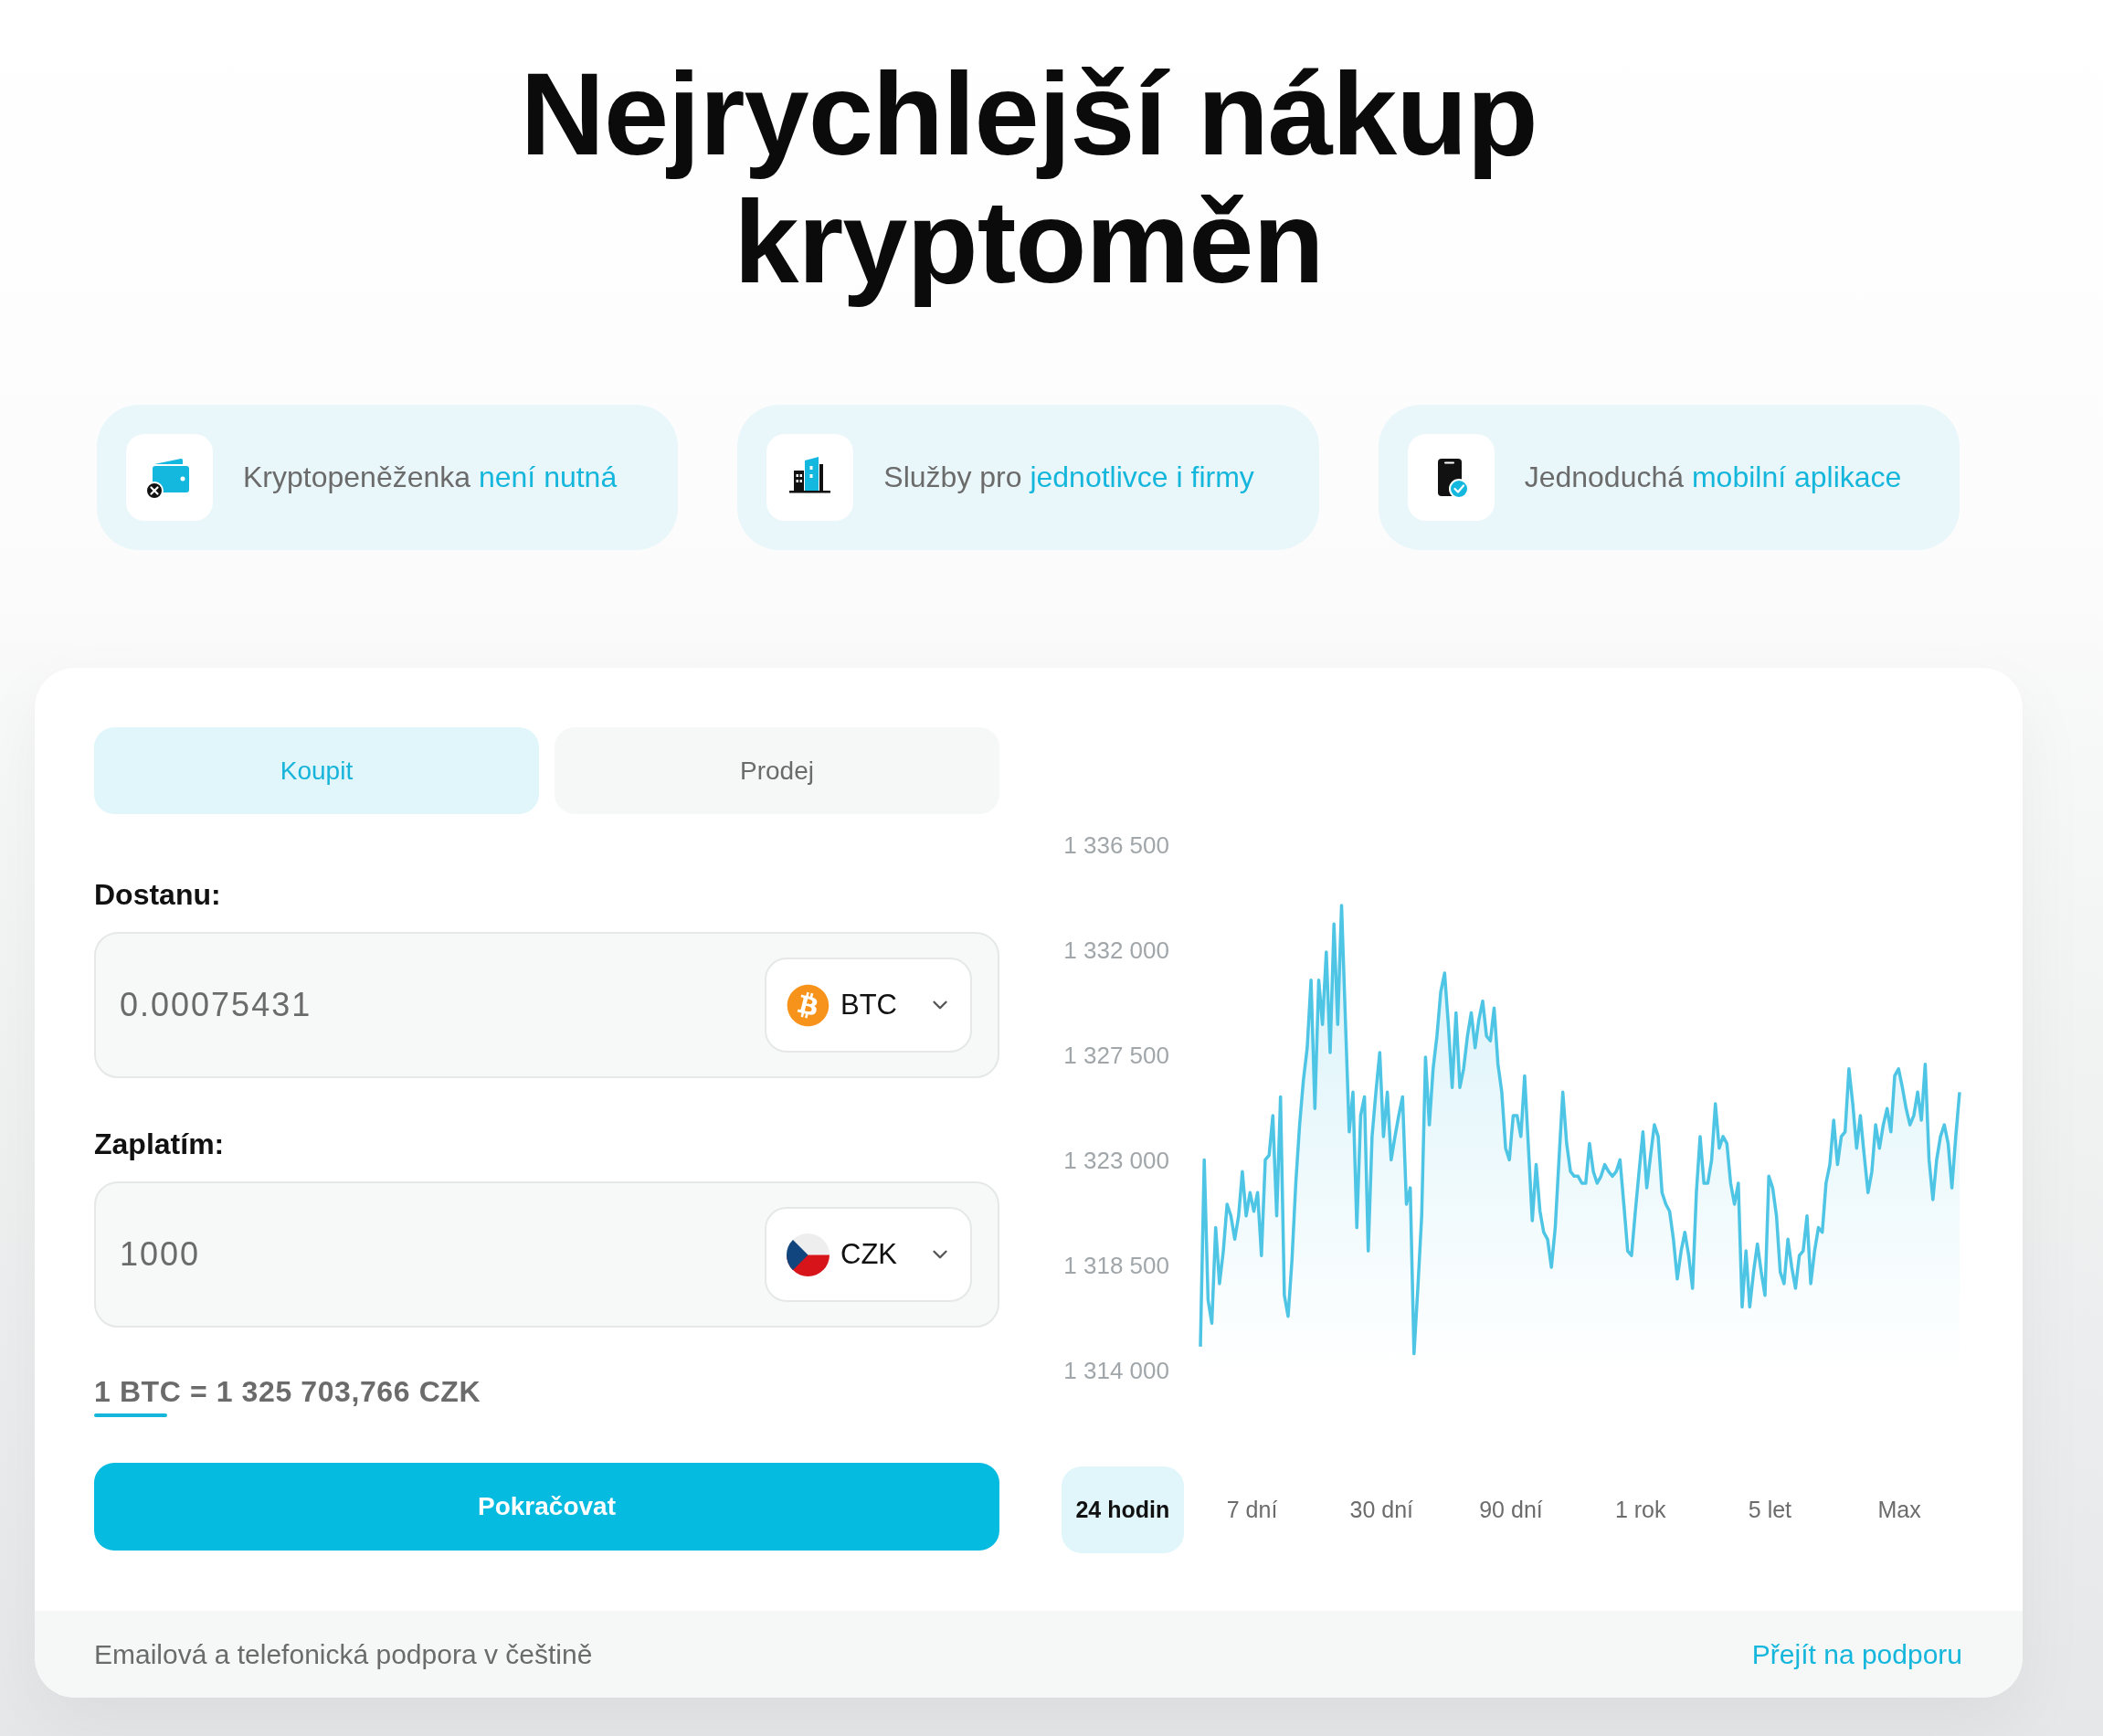 This screenshot has width=2103, height=1736. Describe the element at coordinates (287, 1395) in the screenshot. I see `exchange-rate: 1 BTC = 1 325 703,766 CZK` at that location.